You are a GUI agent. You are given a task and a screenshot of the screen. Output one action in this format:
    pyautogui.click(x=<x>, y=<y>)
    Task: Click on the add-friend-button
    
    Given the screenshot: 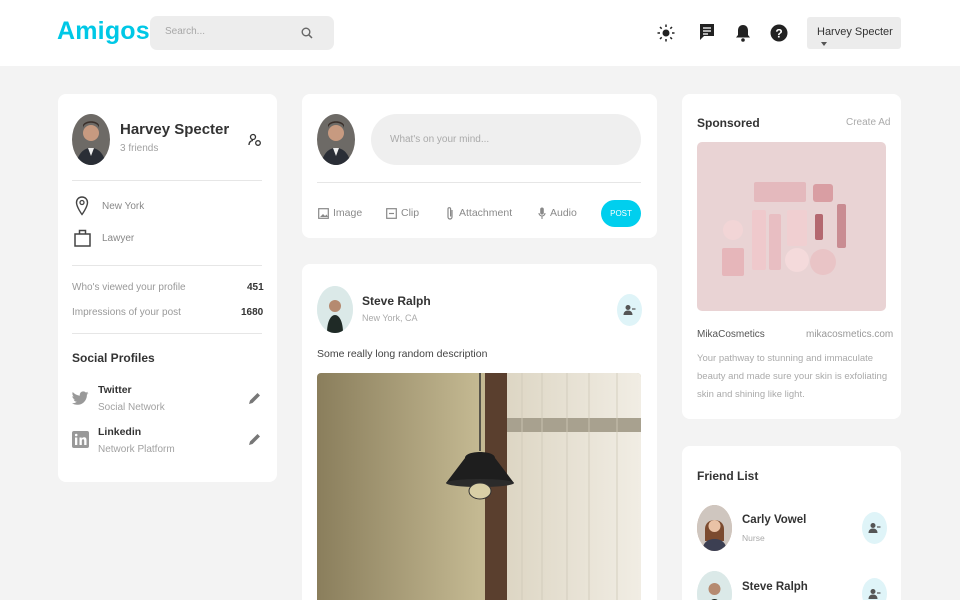 What is the action you would take?
    pyautogui.click(x=629, y=310)
    